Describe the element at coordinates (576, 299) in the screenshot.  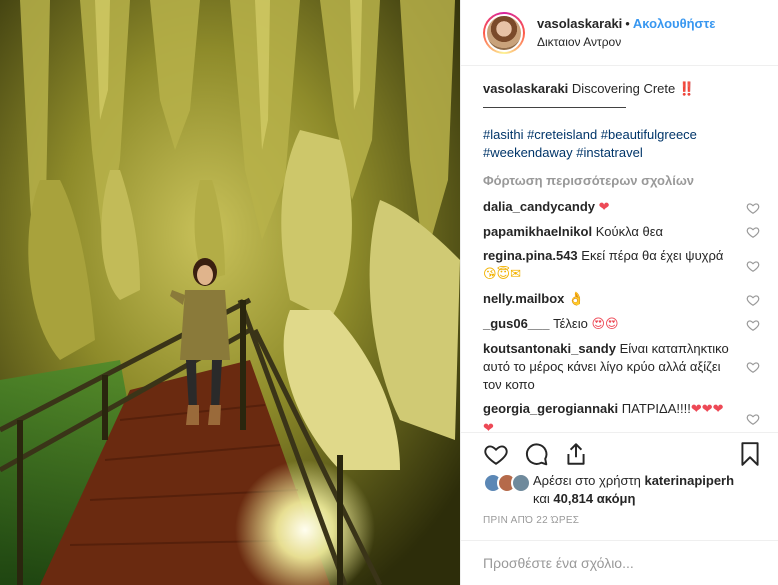
I see `comment-emoji: 👌` at that location.